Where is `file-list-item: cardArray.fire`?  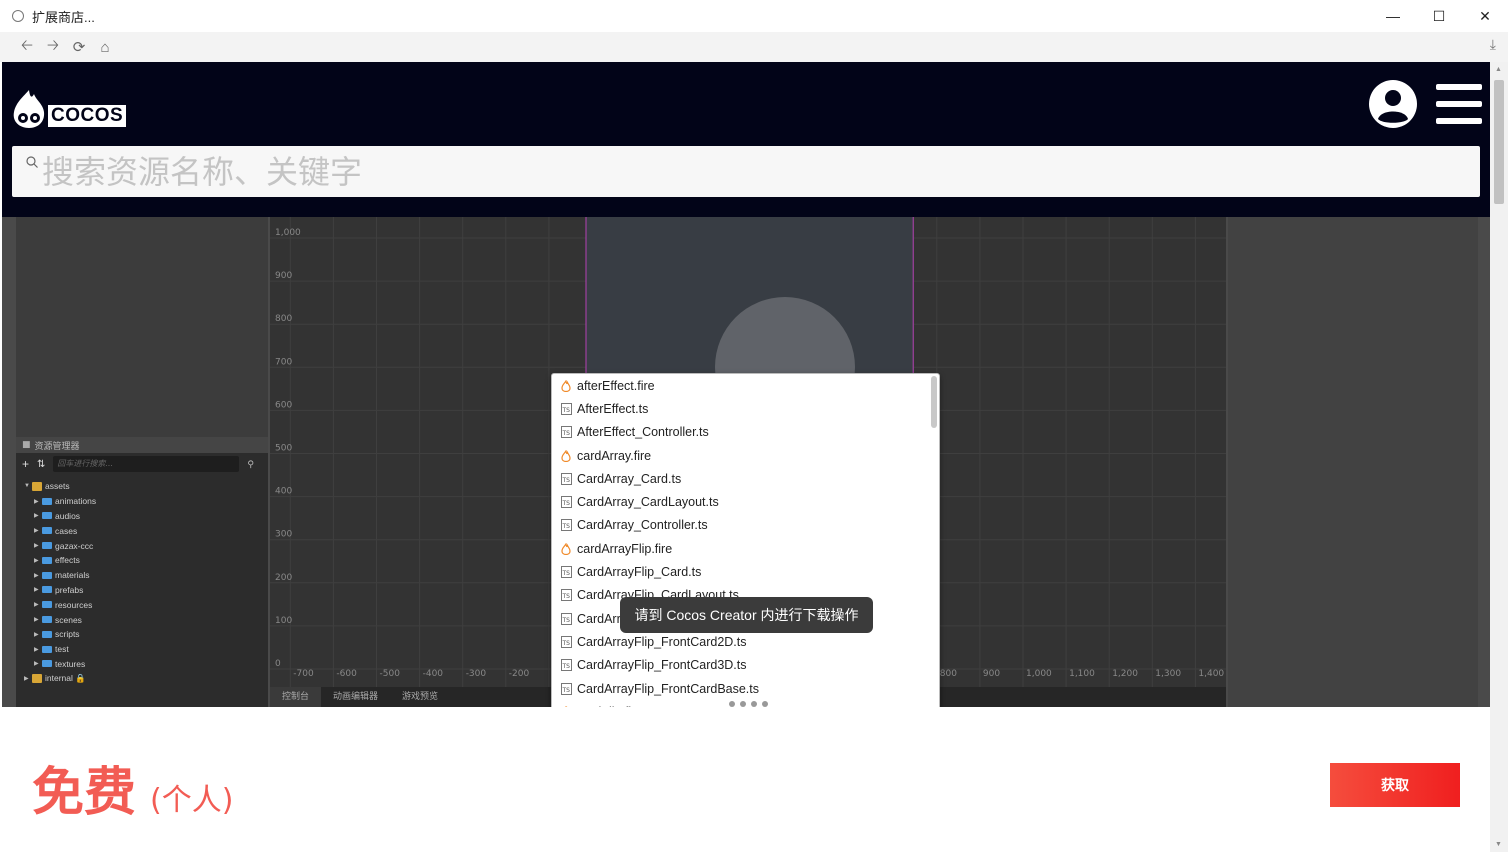
file-list-item: cardArray.fire is located at coordinates (745, 455).